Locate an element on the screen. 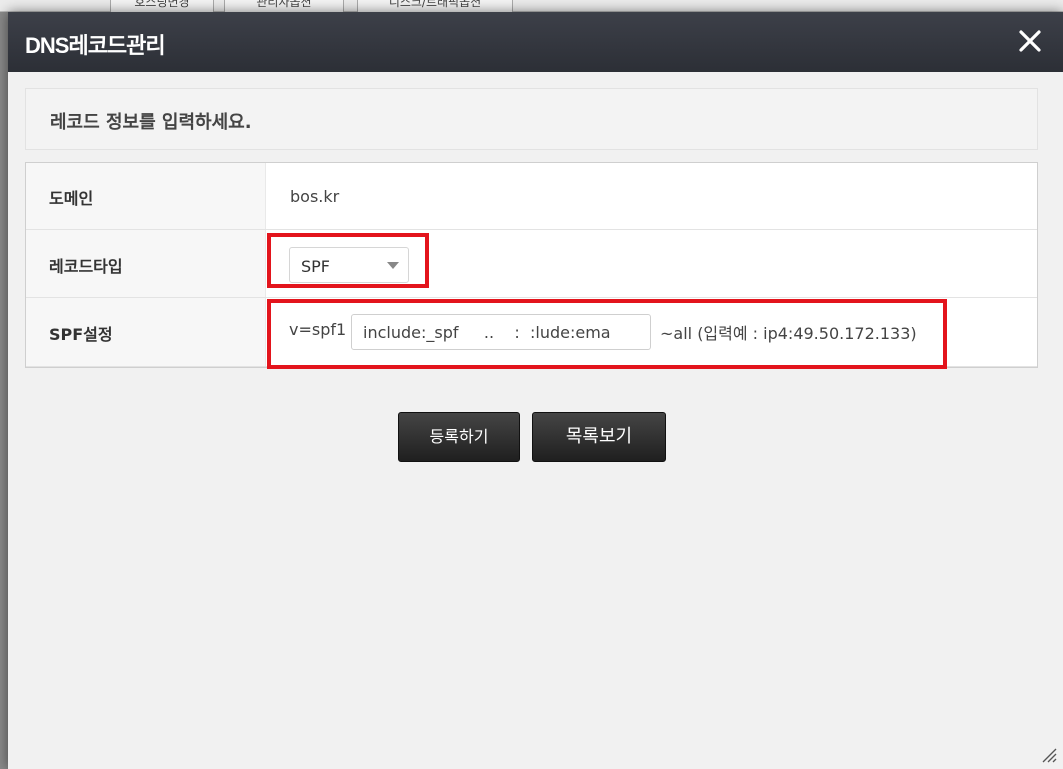  background-tab-label: 관리자옵션 is located at coordinates (284, 4).